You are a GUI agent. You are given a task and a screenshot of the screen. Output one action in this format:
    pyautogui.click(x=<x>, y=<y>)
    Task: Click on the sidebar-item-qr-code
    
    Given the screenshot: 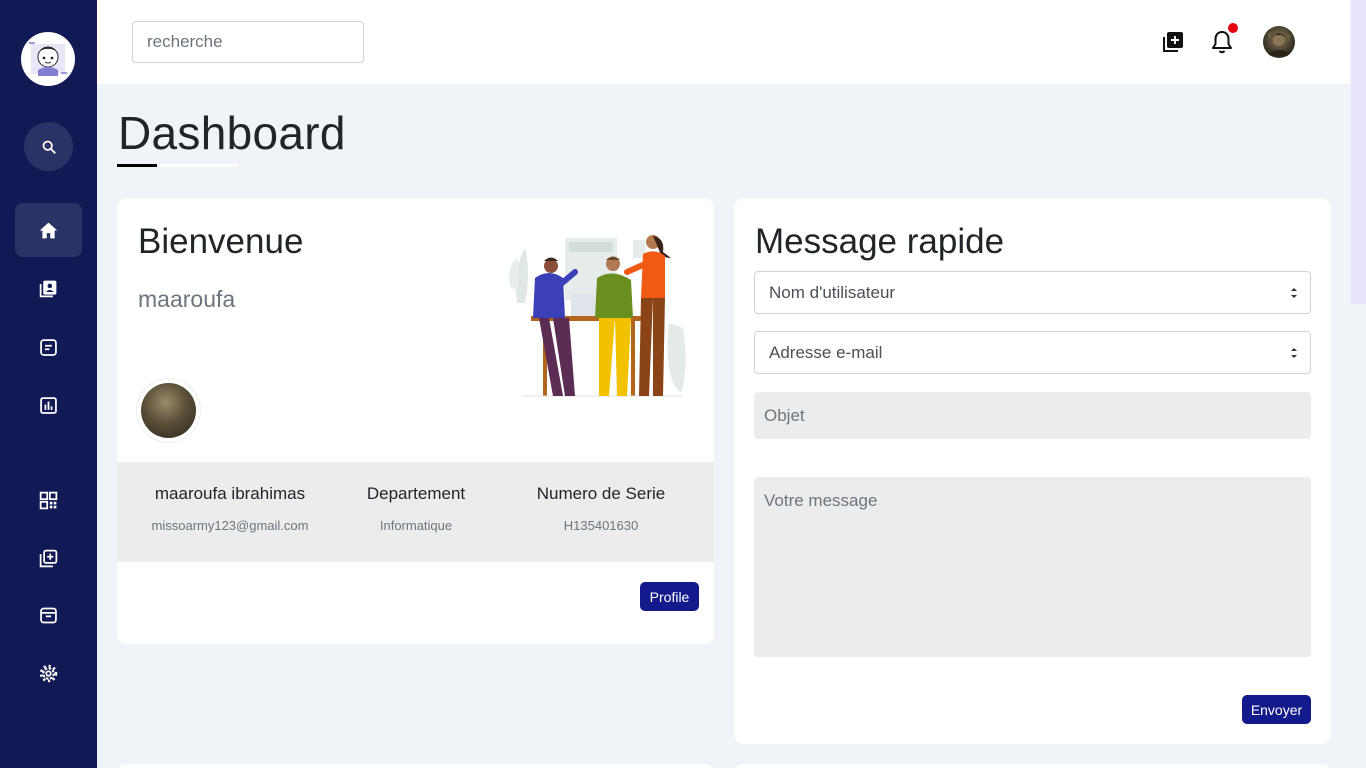 What is the action you would take?
    pyautogui.click(x=48, y=500)
    